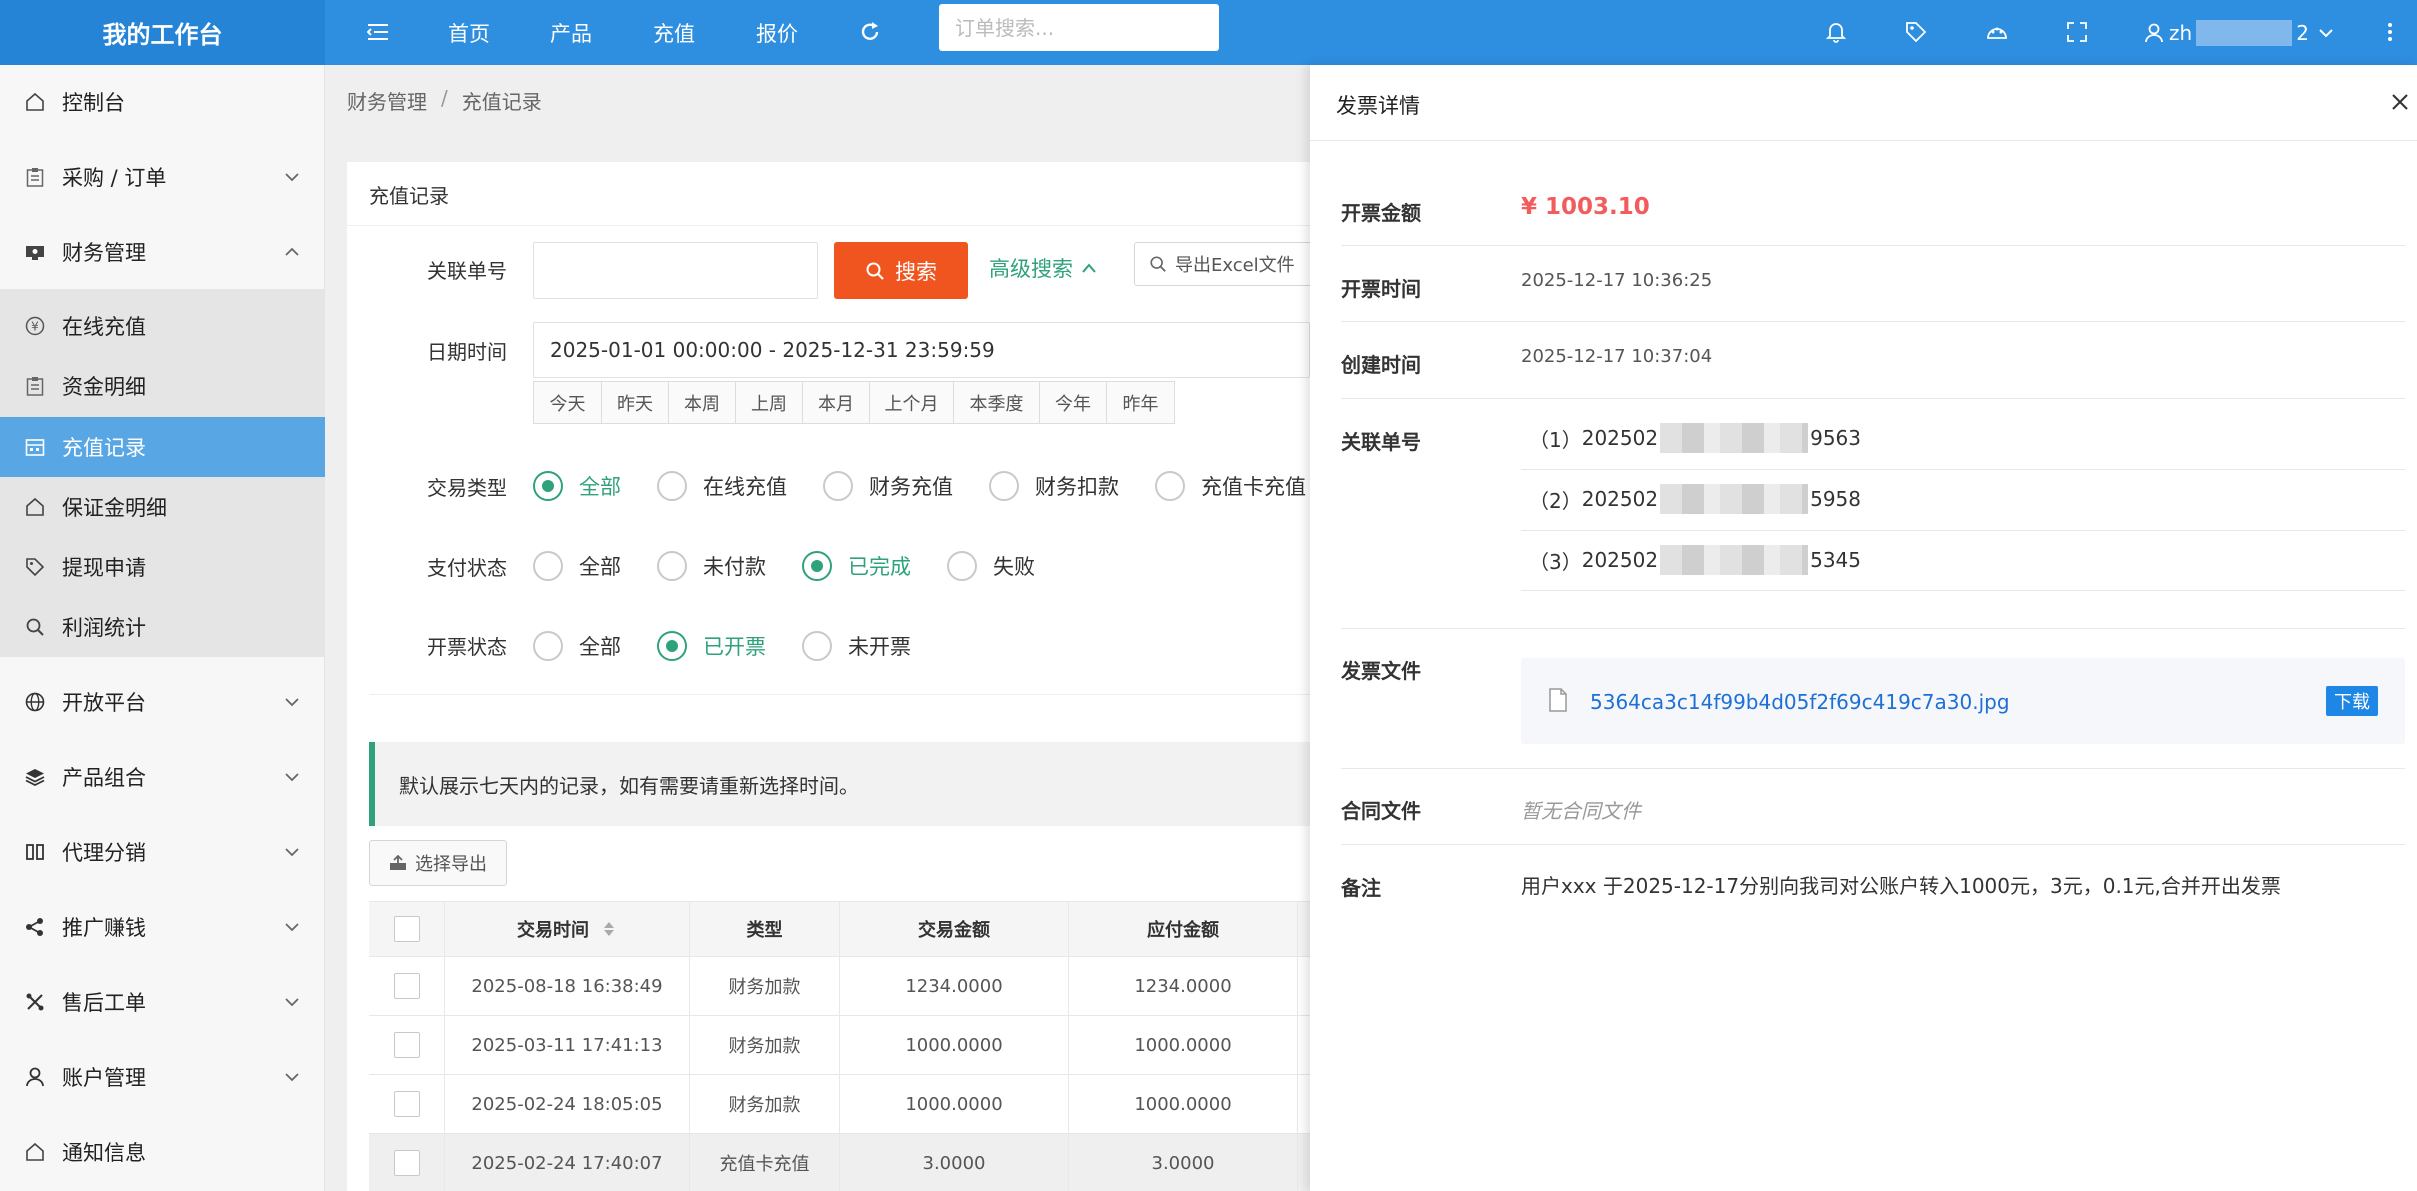 This screenshot has height=1191, width=2417. Describe the element at coordinates (104, 778) in the screenshot. I see `sidebar-item-label: 产品组合` at that location.